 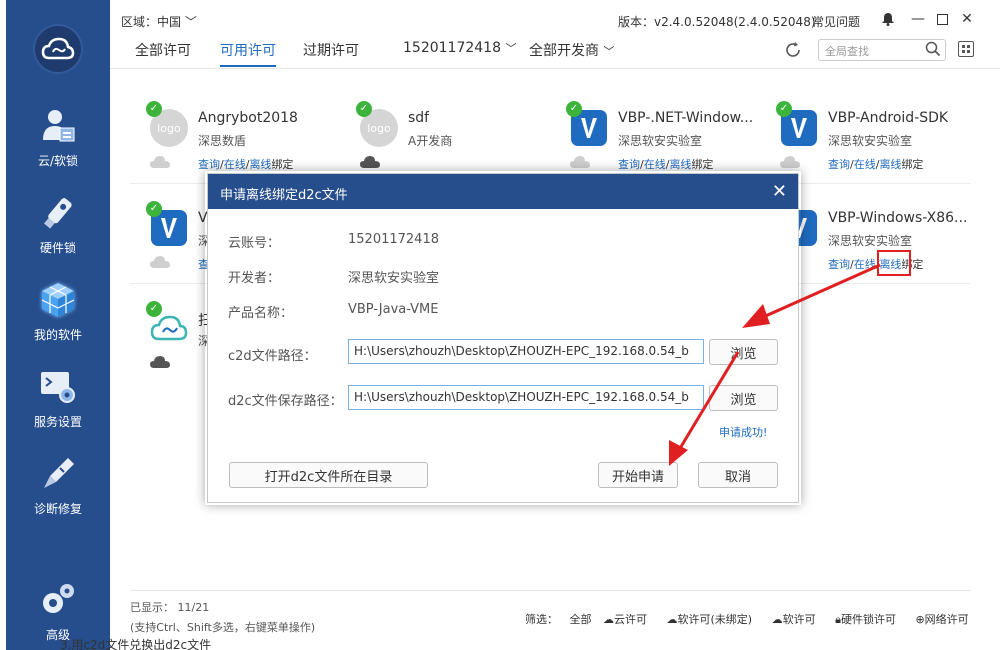 I want to click on sidebar-item-service-settings: 服务设置, so click(x=58, y=401).